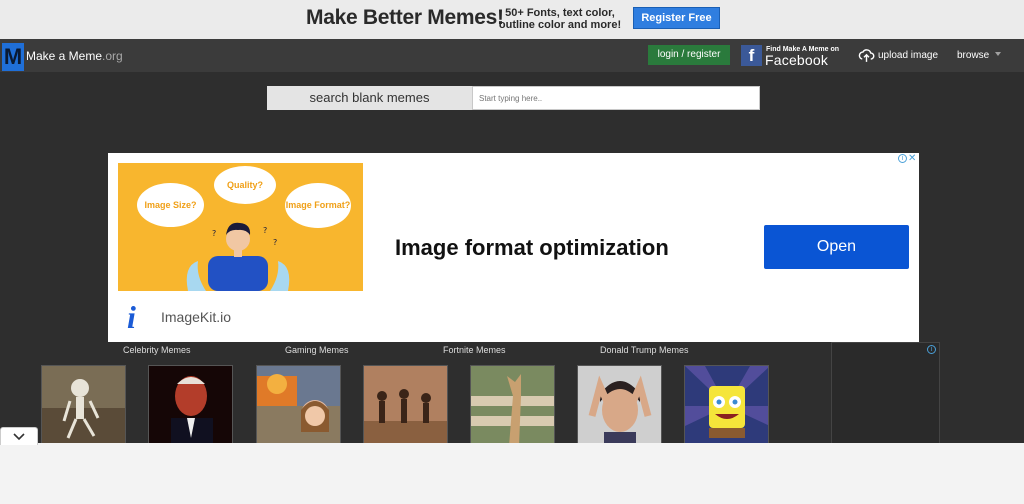 The height and width of the screenshot is (504, 1024). What do you see at coordinates (405, 17) in the screenshot?
I see `promo-title: Make Better Memes!` at bounding box center [405, 17].